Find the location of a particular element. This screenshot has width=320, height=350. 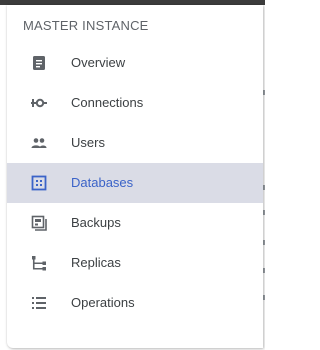

sidebar-item-overview: Overview is located at coordinates (135, 63).